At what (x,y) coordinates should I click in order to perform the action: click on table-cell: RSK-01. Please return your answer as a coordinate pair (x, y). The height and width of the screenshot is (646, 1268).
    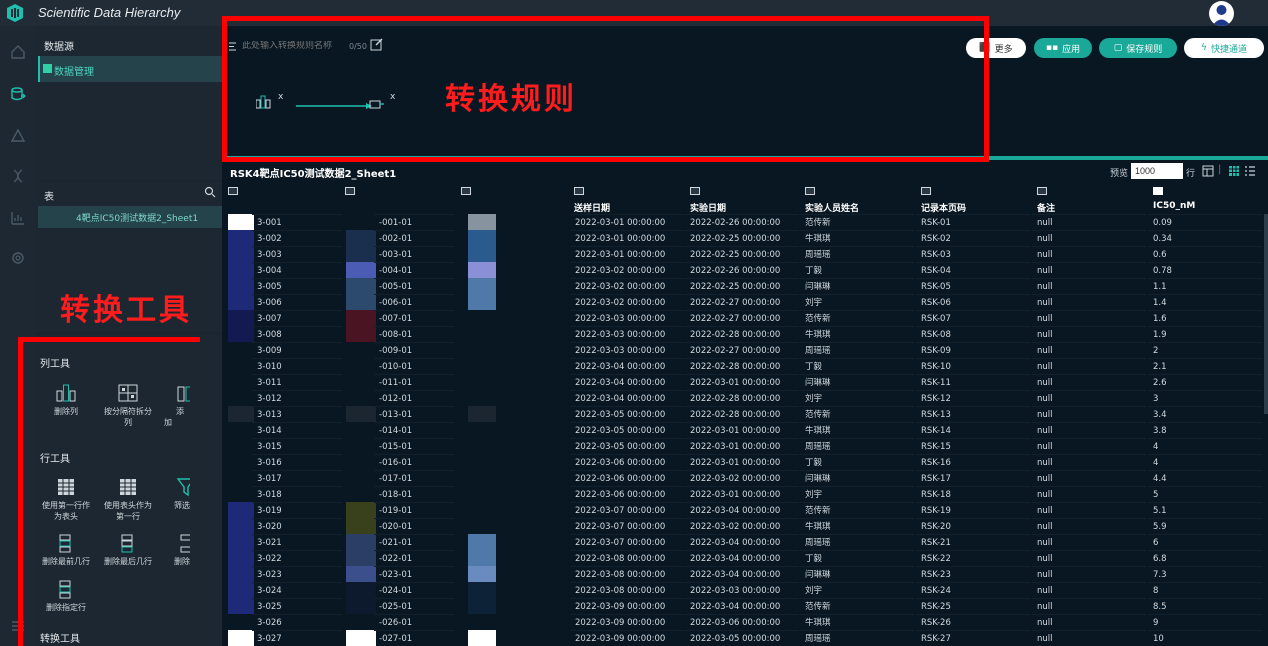
    Looking at the image, I should click on (973, 222).